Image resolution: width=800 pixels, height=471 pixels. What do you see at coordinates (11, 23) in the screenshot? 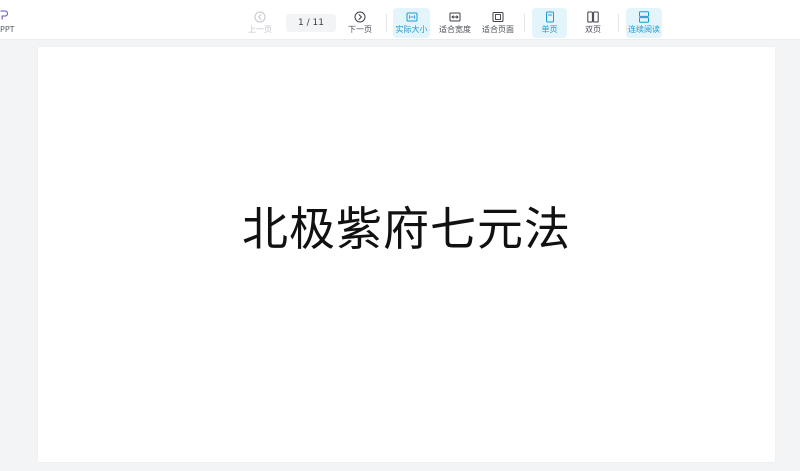
I see `brand: PPT` at bounding box center [11, 23].